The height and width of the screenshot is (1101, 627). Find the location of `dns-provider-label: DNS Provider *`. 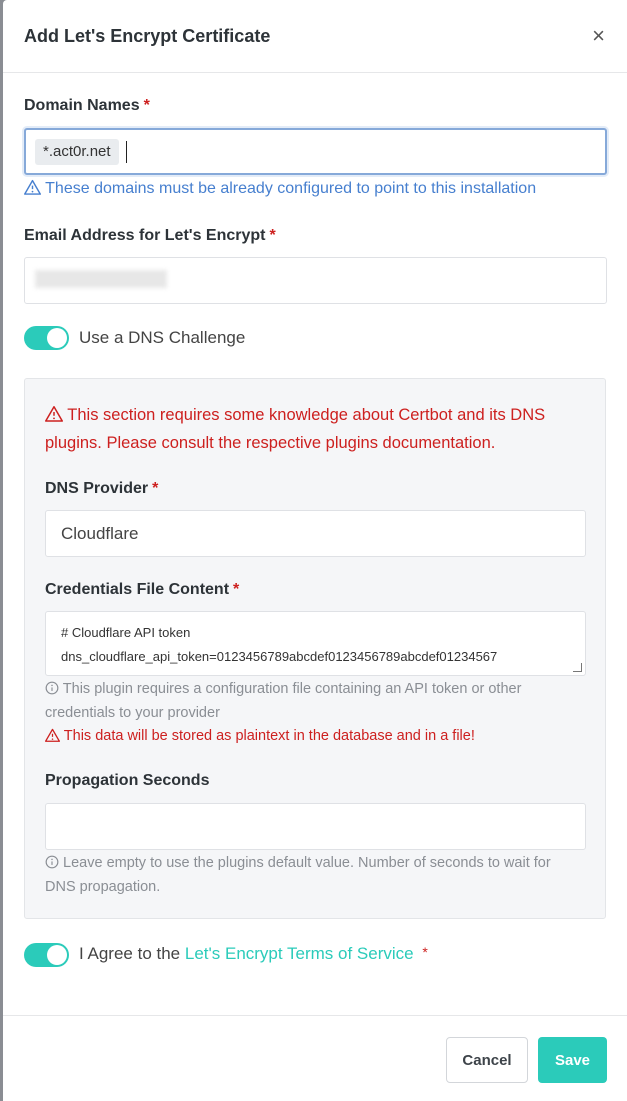

dns-provider-label: DNS Provider * is located at coordinates (101, 489).